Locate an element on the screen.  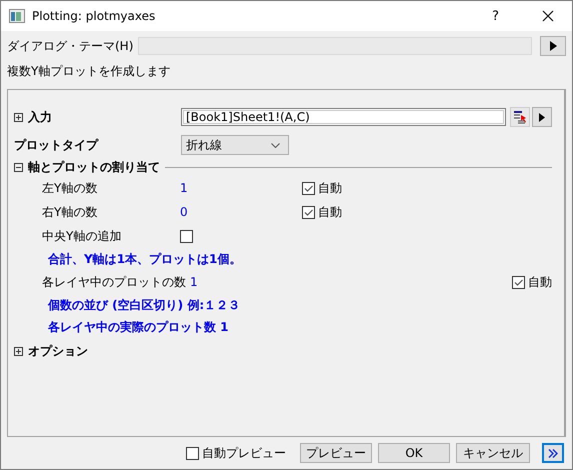
expand-button is located at coordinates (553, 453).